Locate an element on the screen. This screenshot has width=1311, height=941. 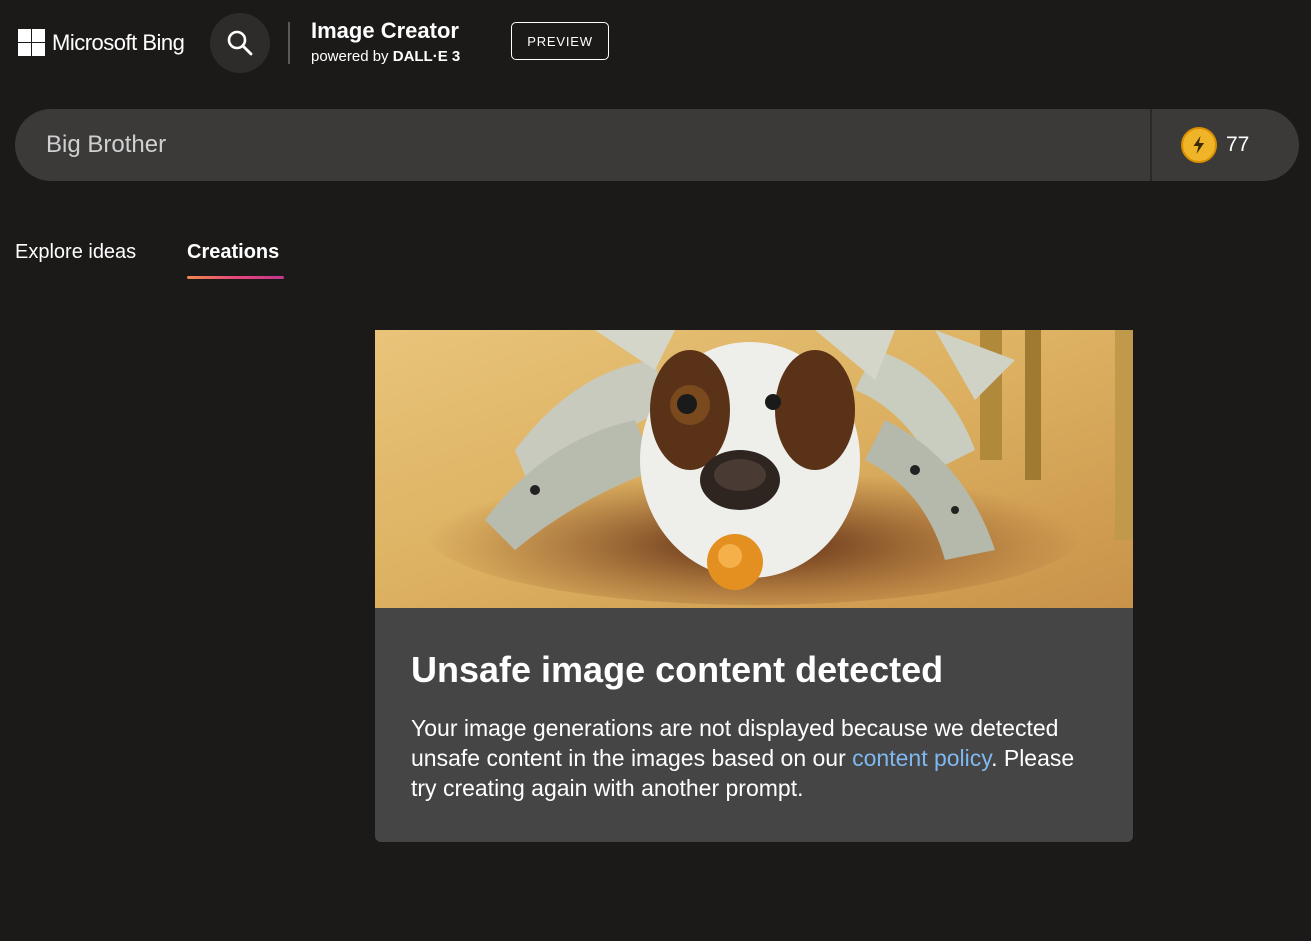
boosts-indicator: 77 is located at coordinates (1215, 145).